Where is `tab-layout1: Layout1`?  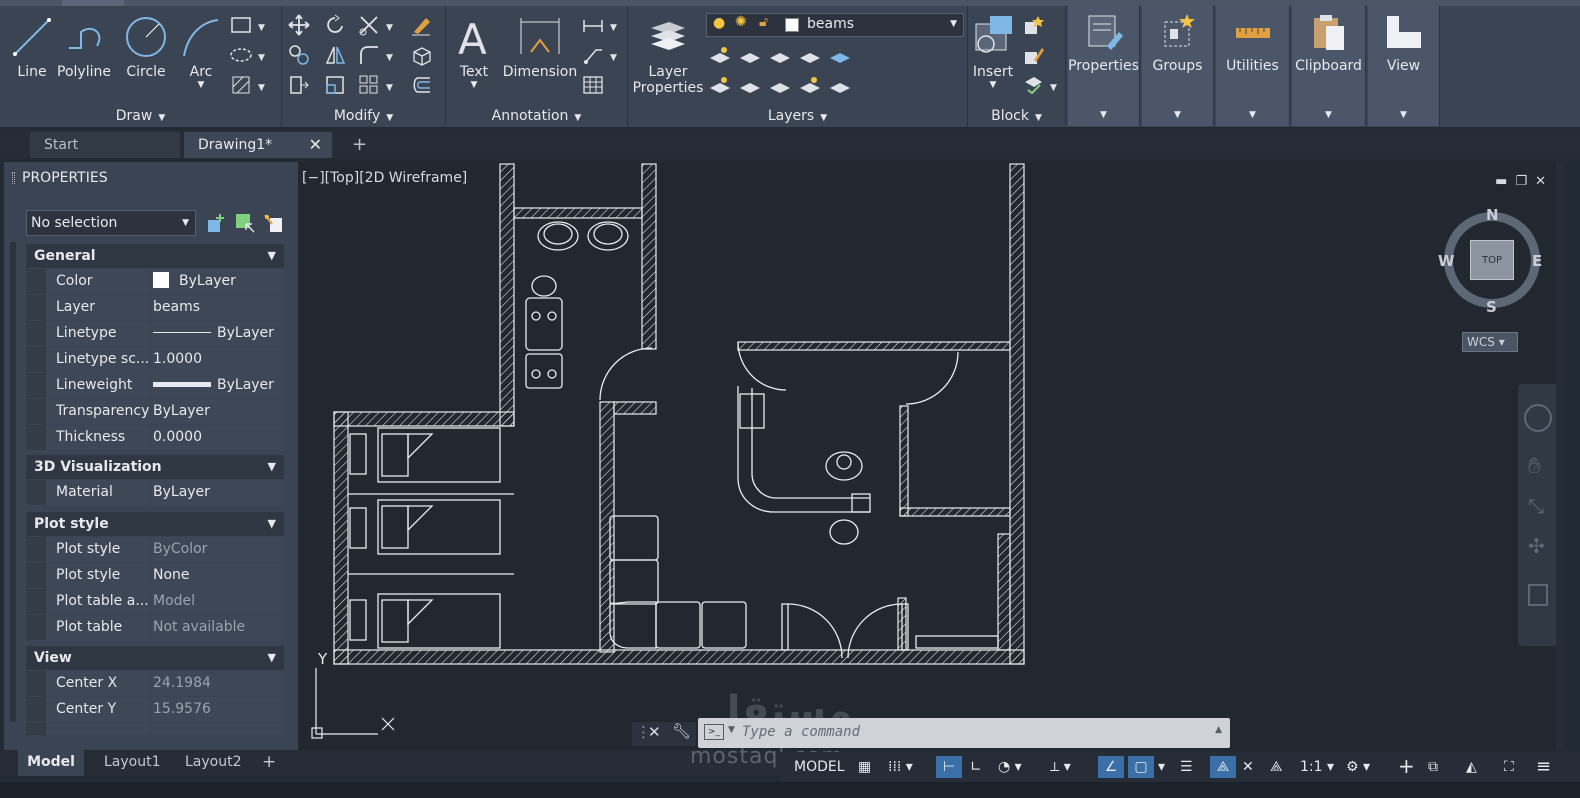 tab-layout1: Layout1 is located at coordinates (132, 763).